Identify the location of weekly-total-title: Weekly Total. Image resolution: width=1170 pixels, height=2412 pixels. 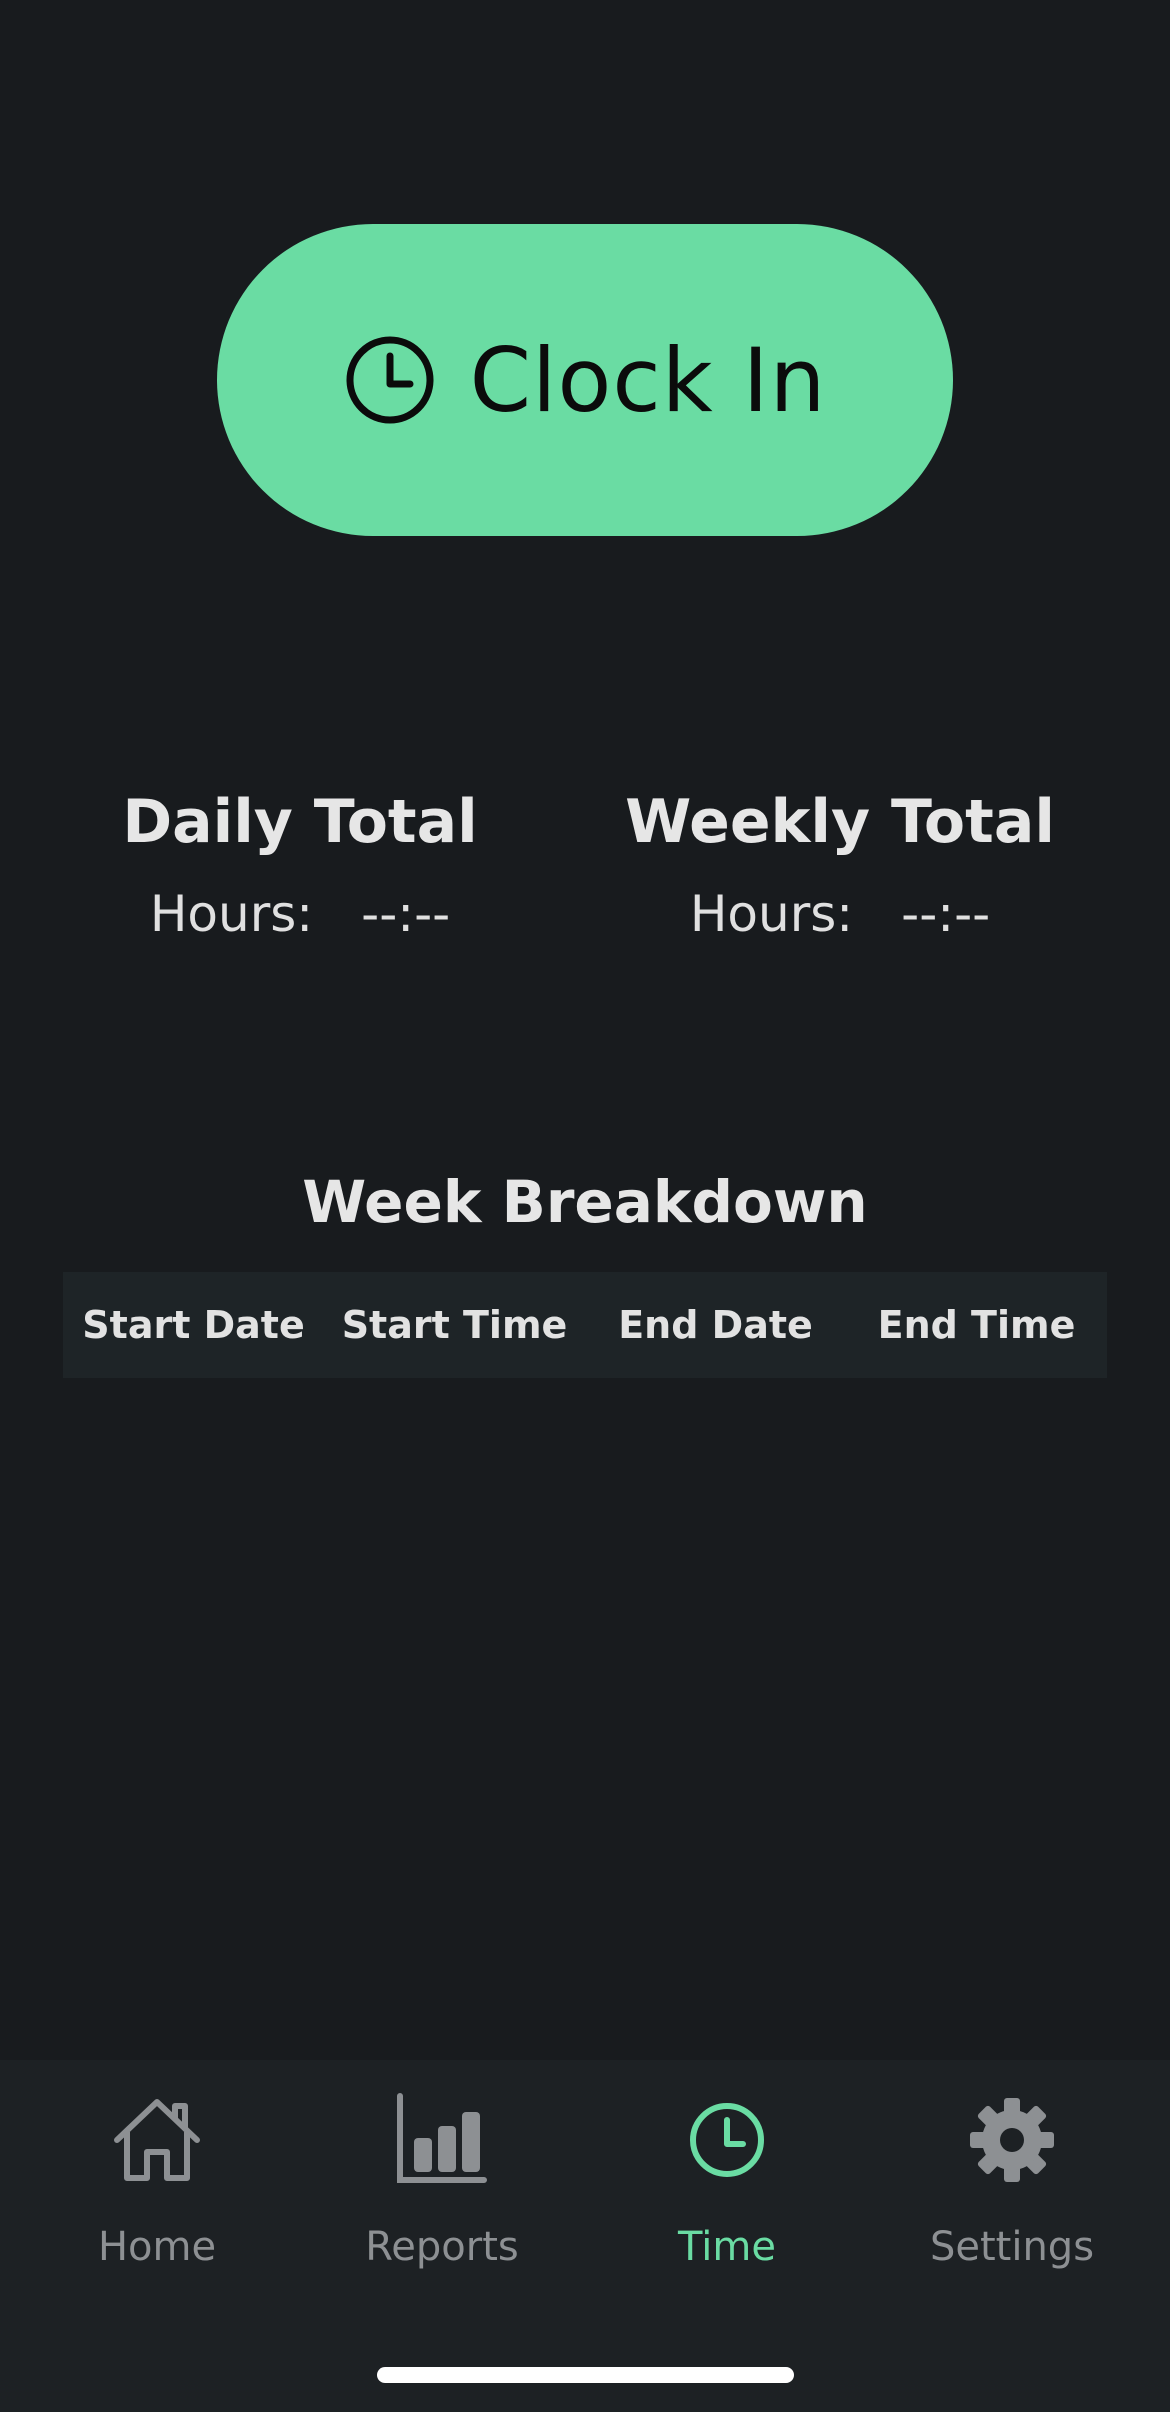
(840, 822).